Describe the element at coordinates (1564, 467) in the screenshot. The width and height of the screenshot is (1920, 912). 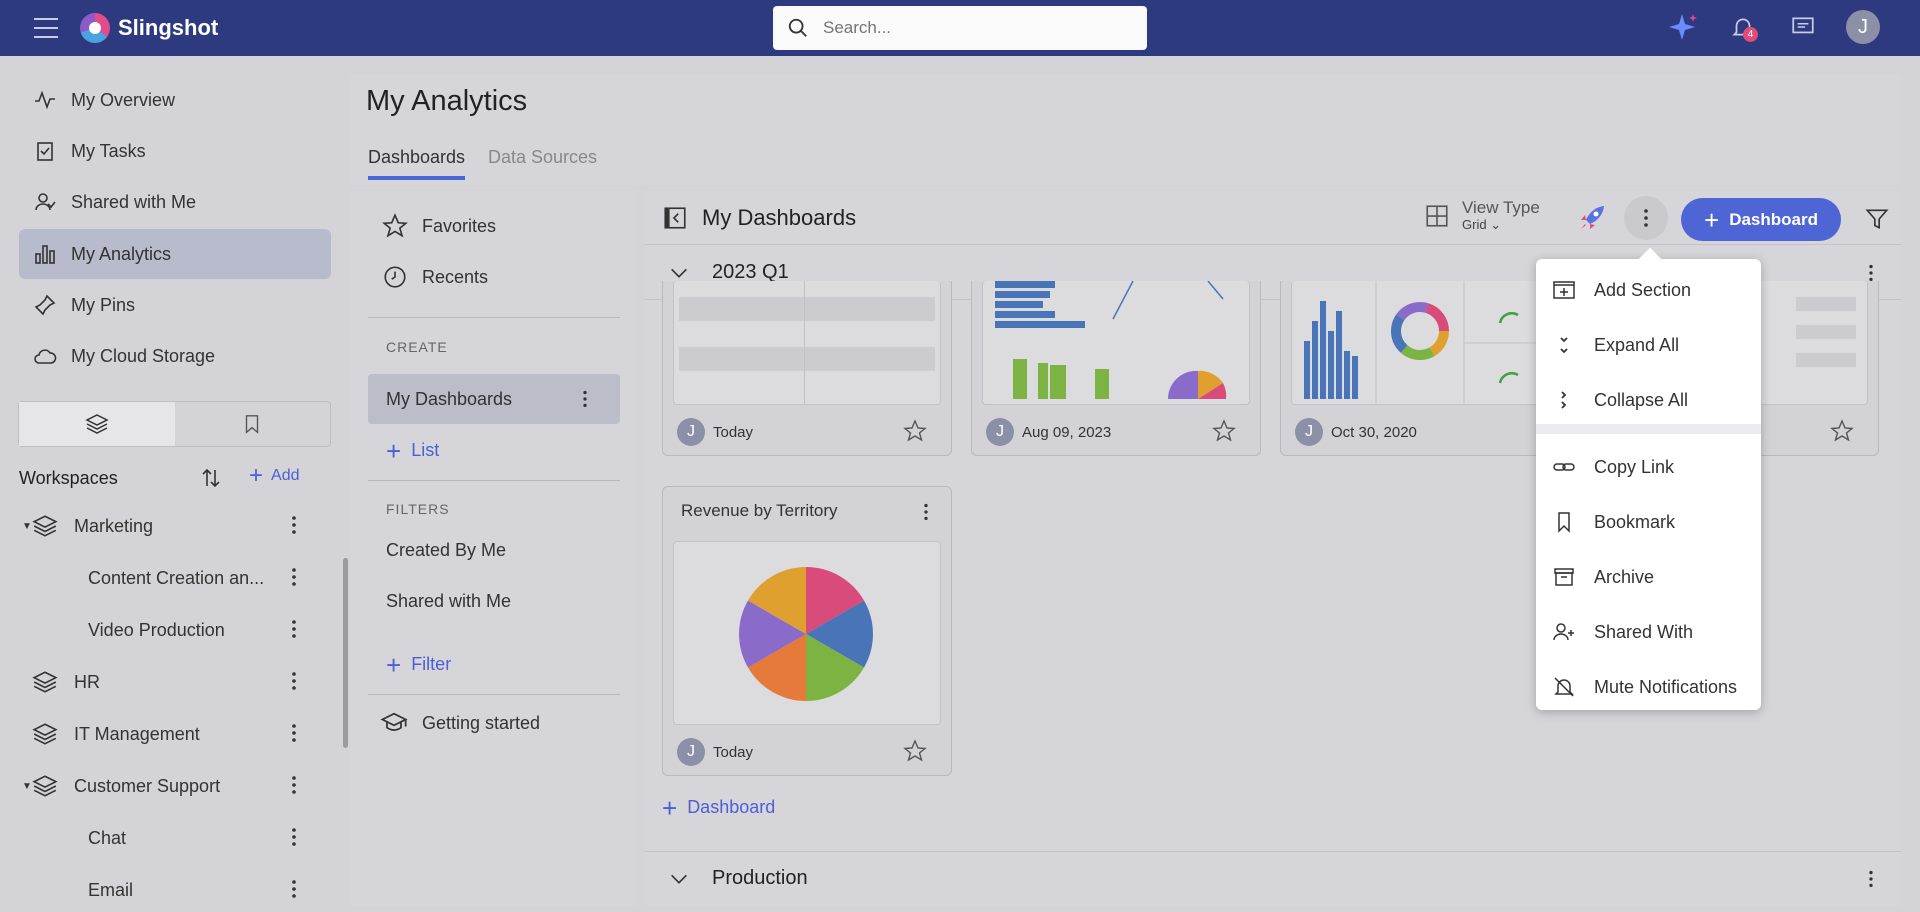
I see `link-icon` at that location.